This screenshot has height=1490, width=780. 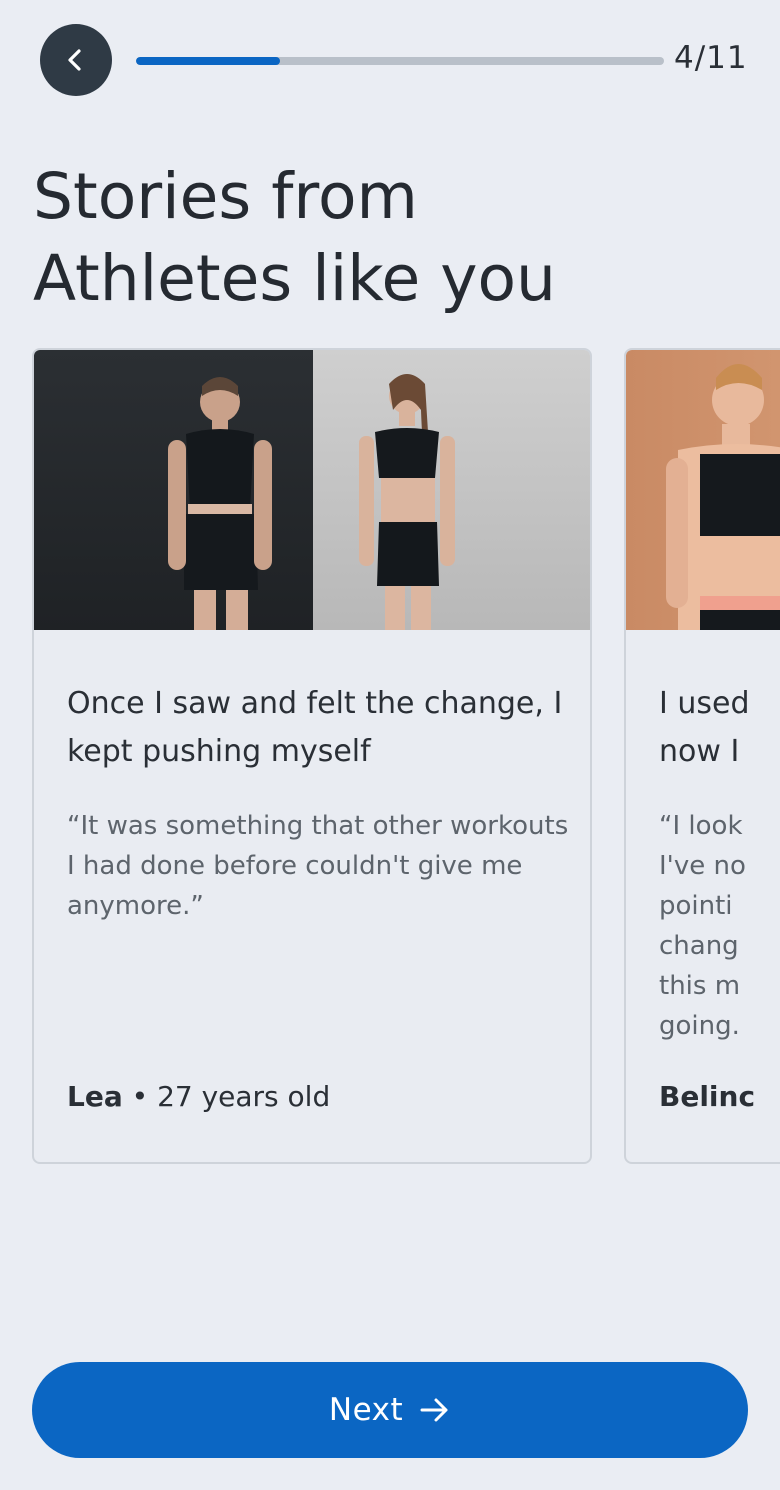 I want to click on author-name: Lea, so click(x=95, y=1096).